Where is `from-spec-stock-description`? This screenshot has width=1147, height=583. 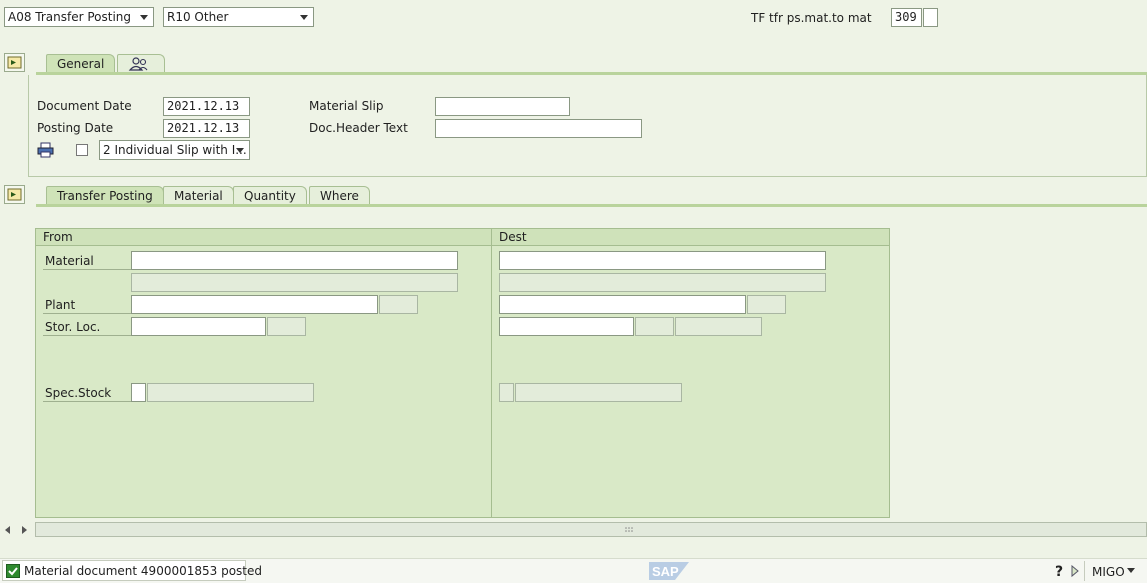
from-spec-stock-description is located at coordinates (230, 392).